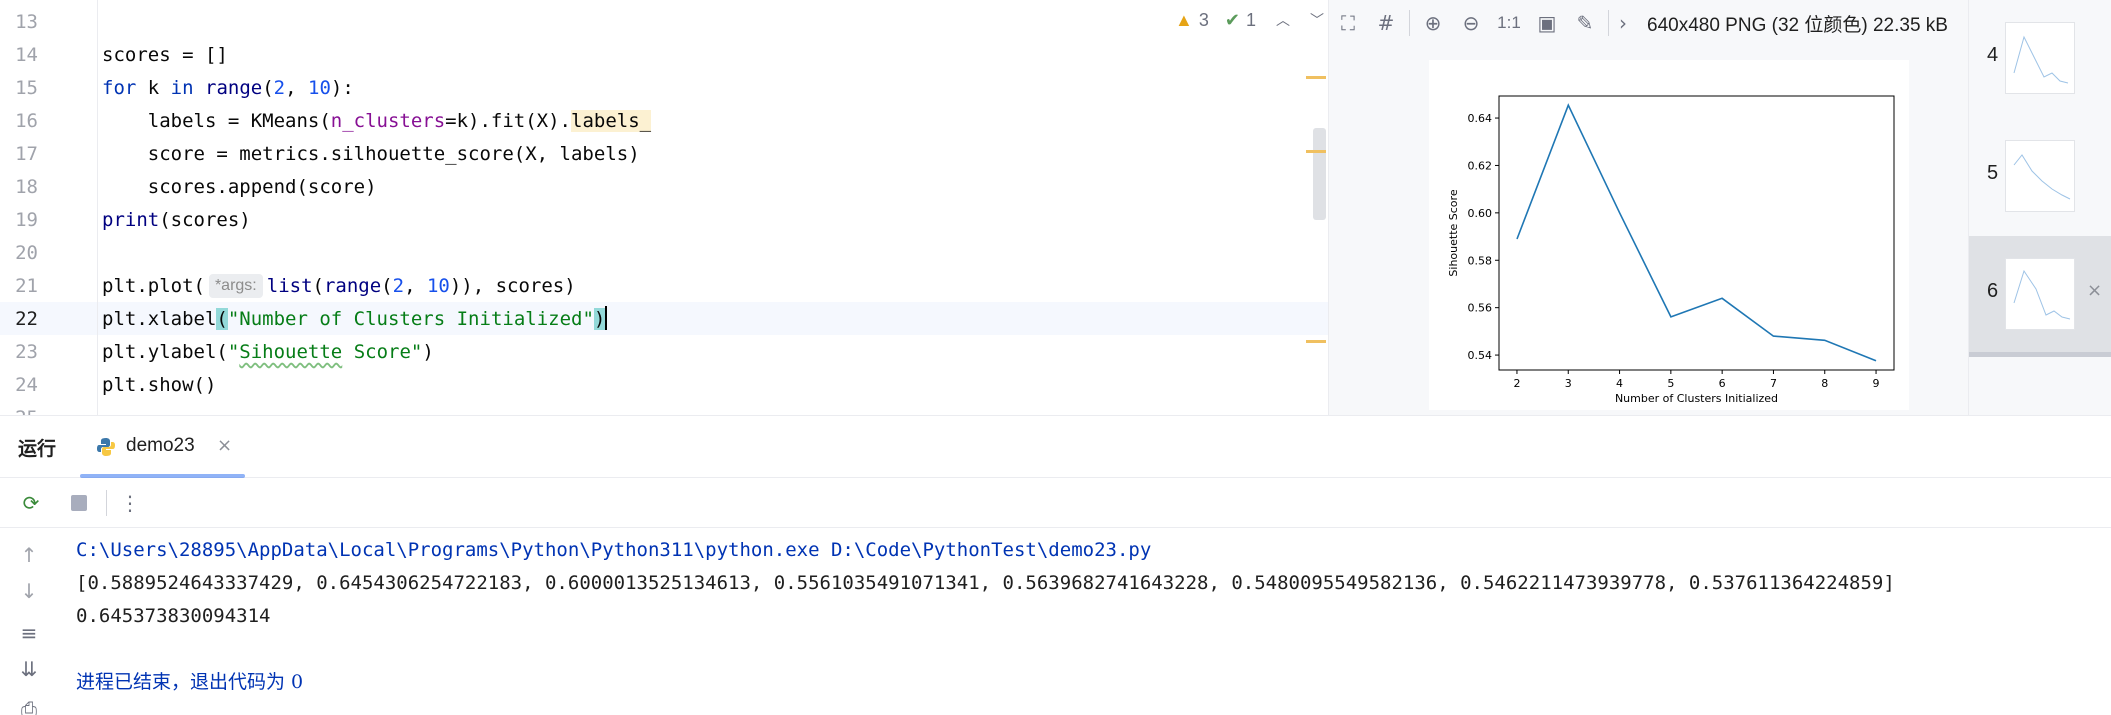  I want to click on image-info: 640x480 PNG (32 位颜色) 22.35 kB, so click(1797, 25).